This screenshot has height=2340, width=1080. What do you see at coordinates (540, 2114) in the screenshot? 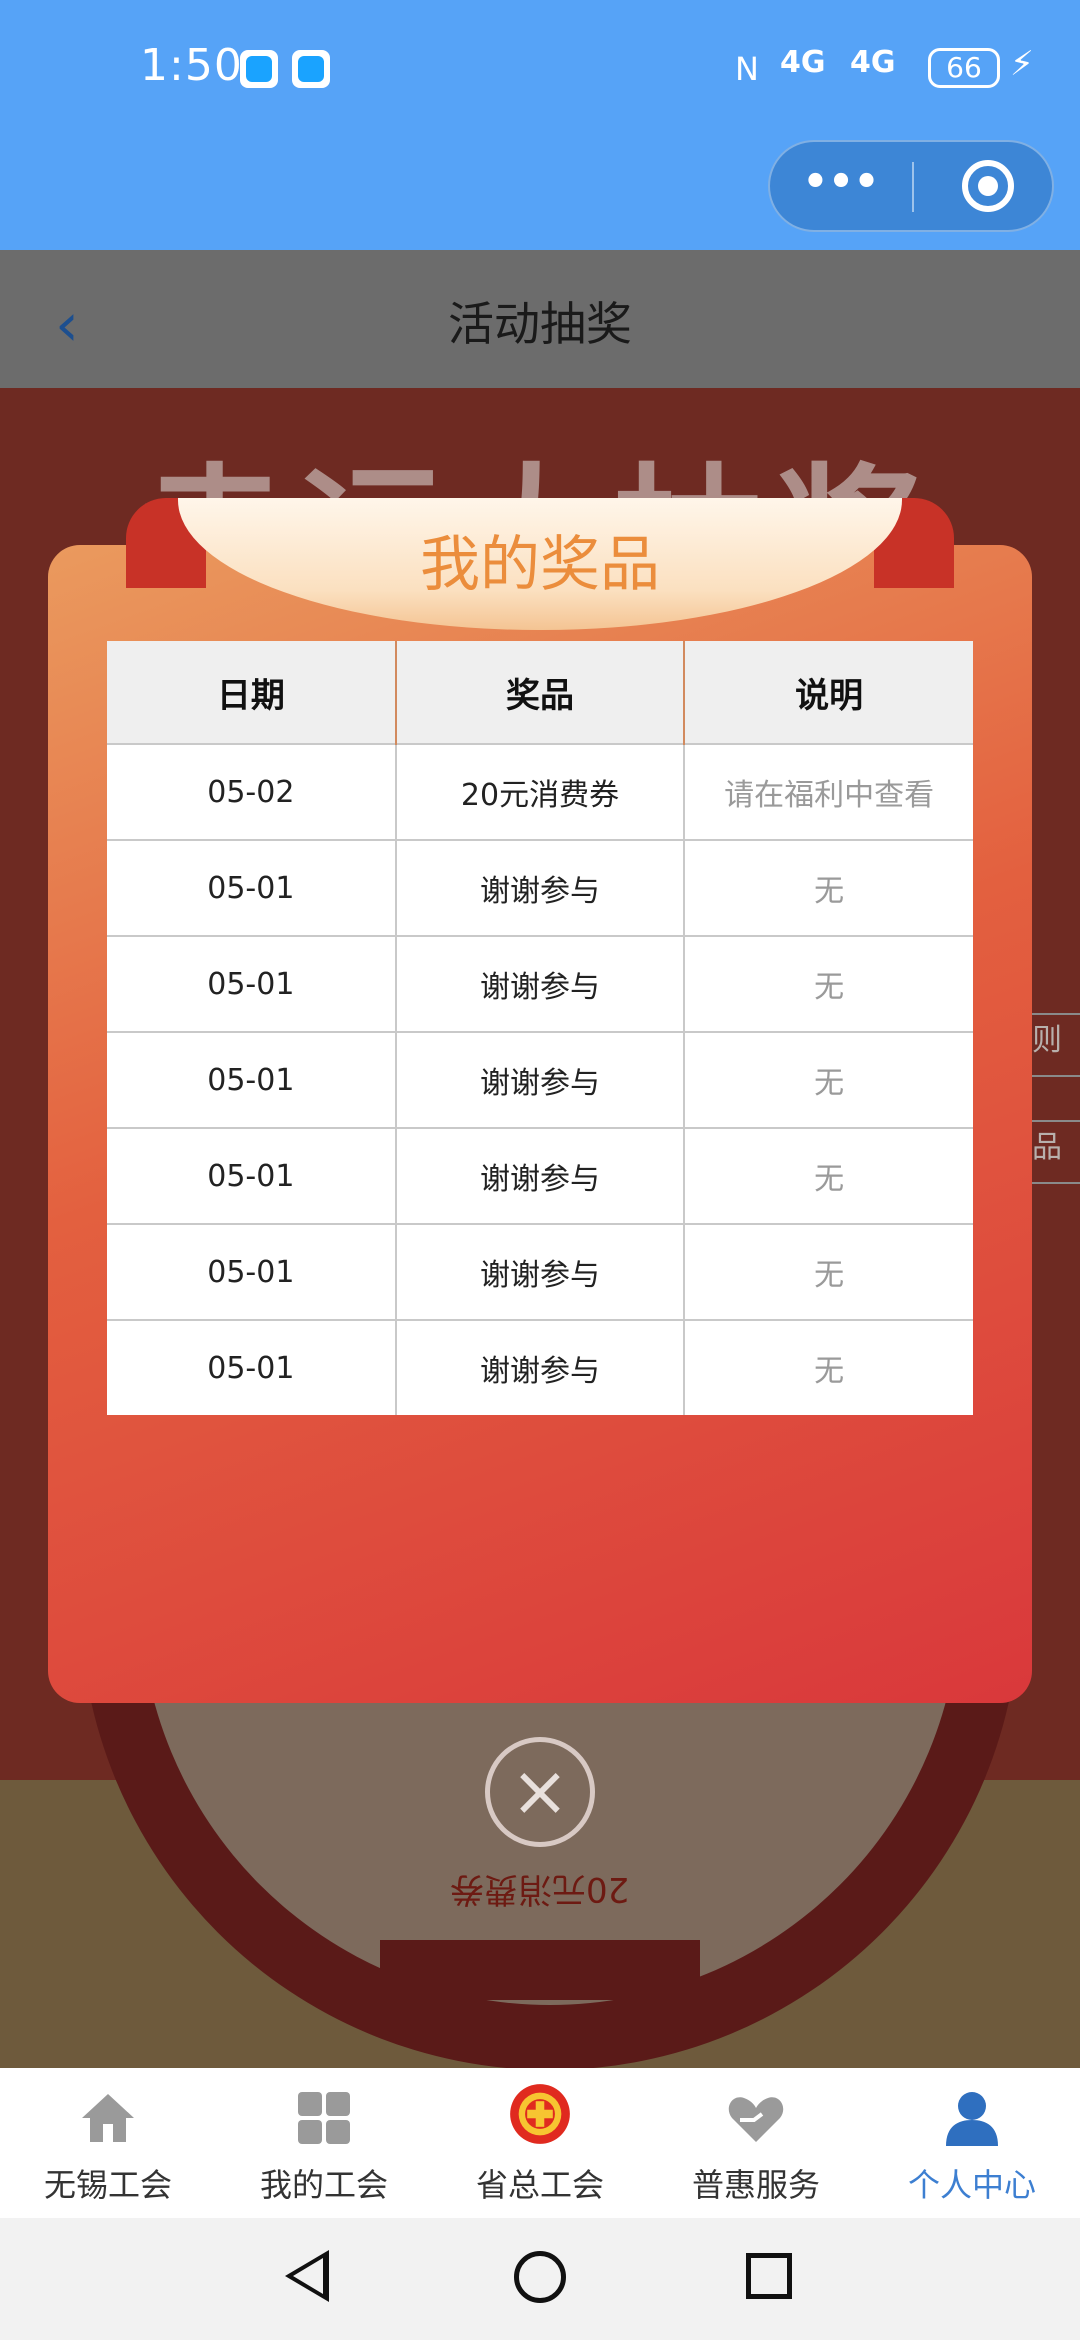
I see `union-emblem-icon` at bounding box center [540, 2114].